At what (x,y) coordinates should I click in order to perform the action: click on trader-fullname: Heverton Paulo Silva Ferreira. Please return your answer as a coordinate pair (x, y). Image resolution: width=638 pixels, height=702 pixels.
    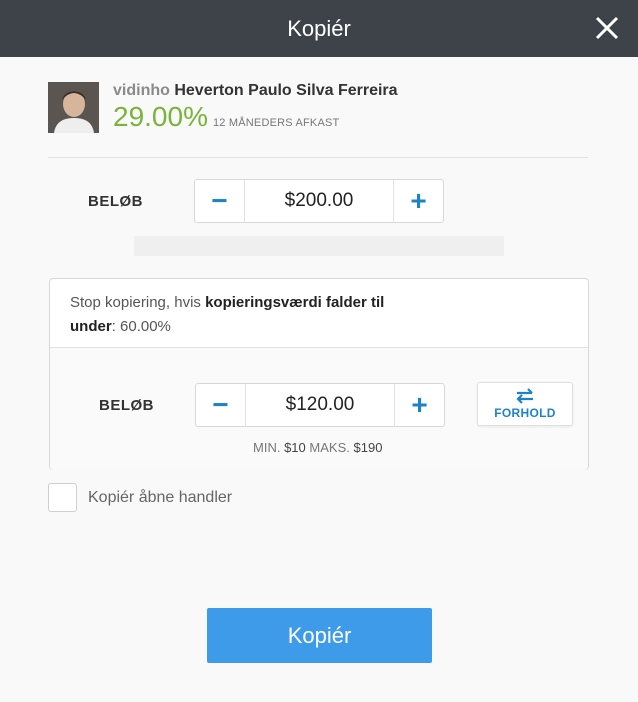
    Looking at the image, I should click on (286, 90).